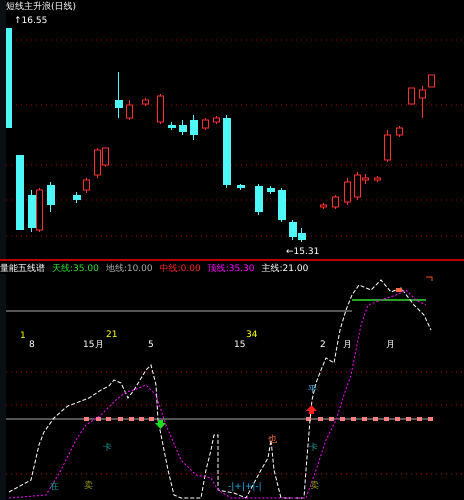  What do you see at coordinates (303, 252) in the screenshot?
I see `low-price-label: ←15.31` at bounding box center [303, 252].